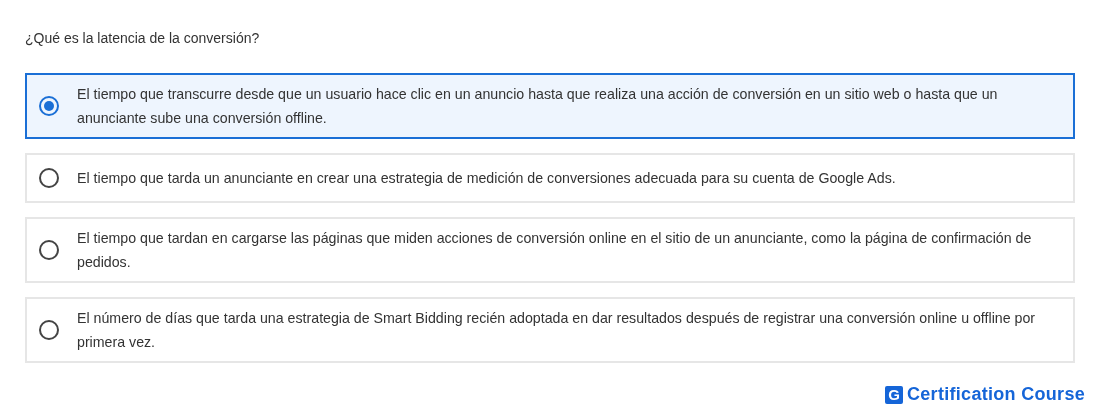 The width and height of the screenshot is (1100, 413). What do you see at coordinates (556, 330) in the screenshot?
I see `answer-text: El número de días que tarda una estrategia de Smart Bidding recién adoptada en dar resultados después de registrar una conversión online u offline por primera vez.` at bounding box center [556, 330].